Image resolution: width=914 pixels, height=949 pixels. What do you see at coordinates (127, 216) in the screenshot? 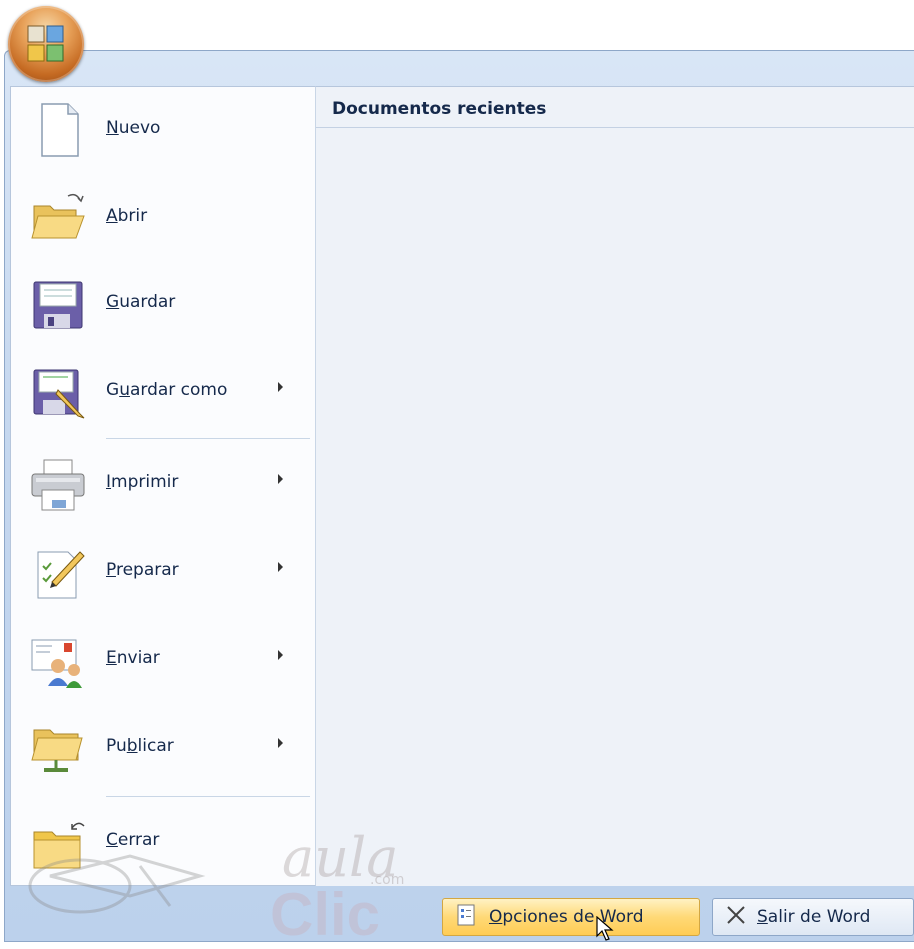
I see `menu-item-label: Abrir` at bounding box center [127, 216].